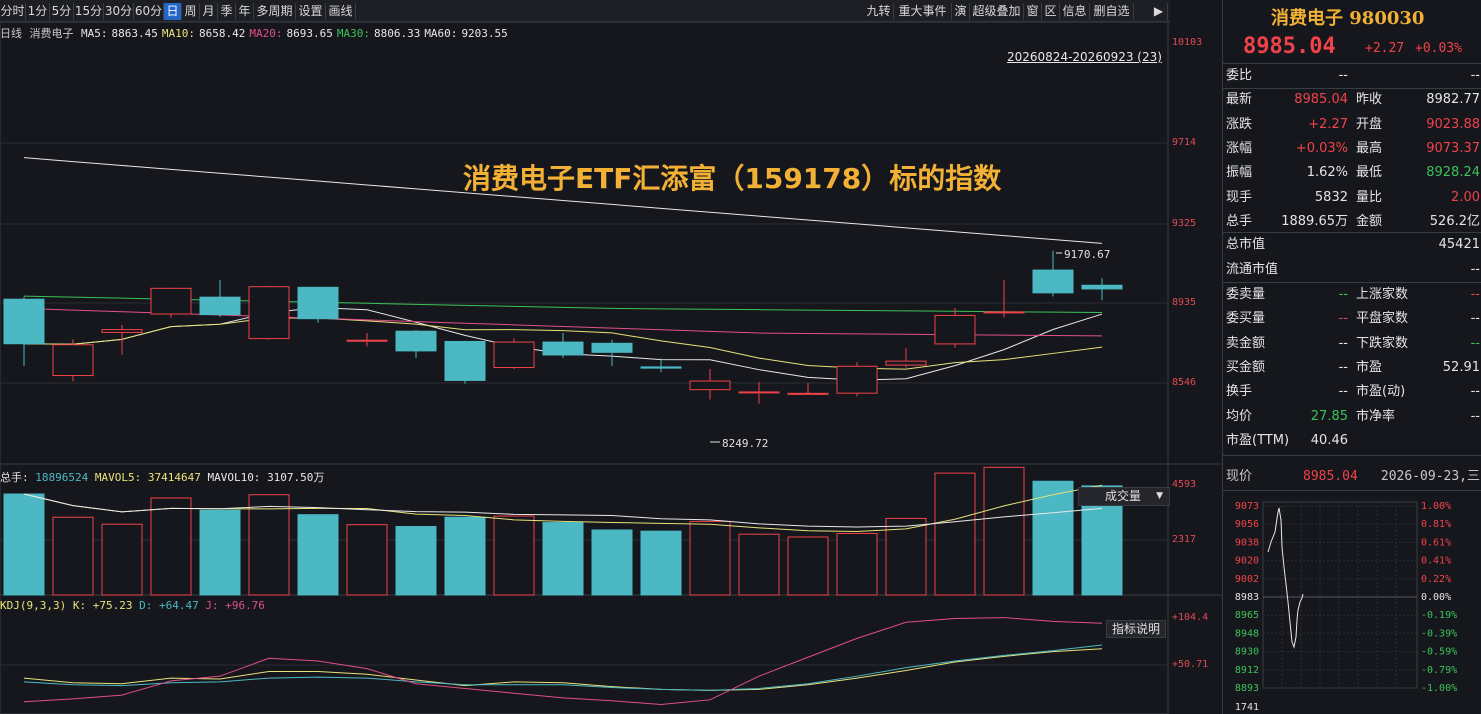  What do you see at coordinates (1321, 148) in the screenshot?
I see `rows1-v1: +0.03%` at bounding box center [1321, 148].